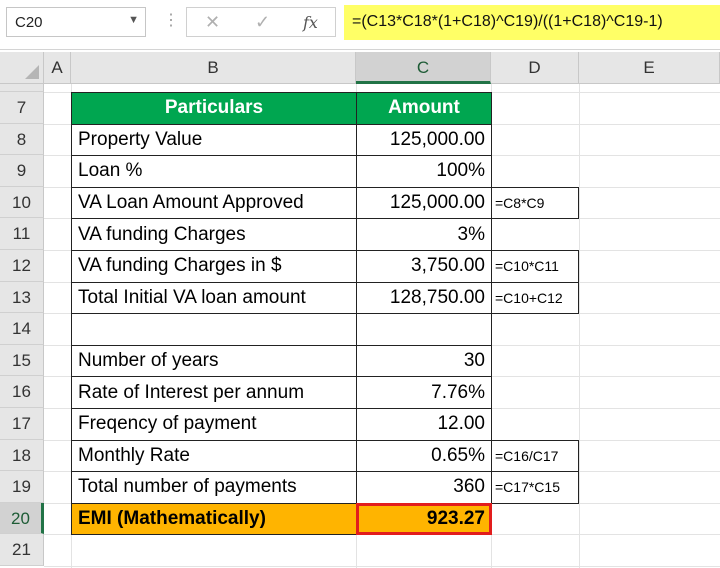 Image resolution: width=720 pixels, height=568 pixels. Describe the element at coordinates (22, 424) in the screenshot. I see `row-header-17: 17` at that location.